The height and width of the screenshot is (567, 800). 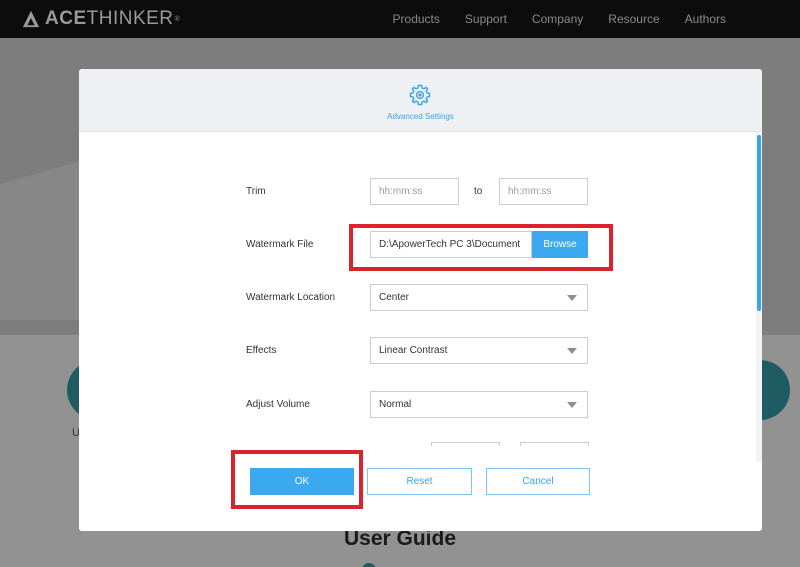 I want to click on gear-icon, so click(x=420, y=95).